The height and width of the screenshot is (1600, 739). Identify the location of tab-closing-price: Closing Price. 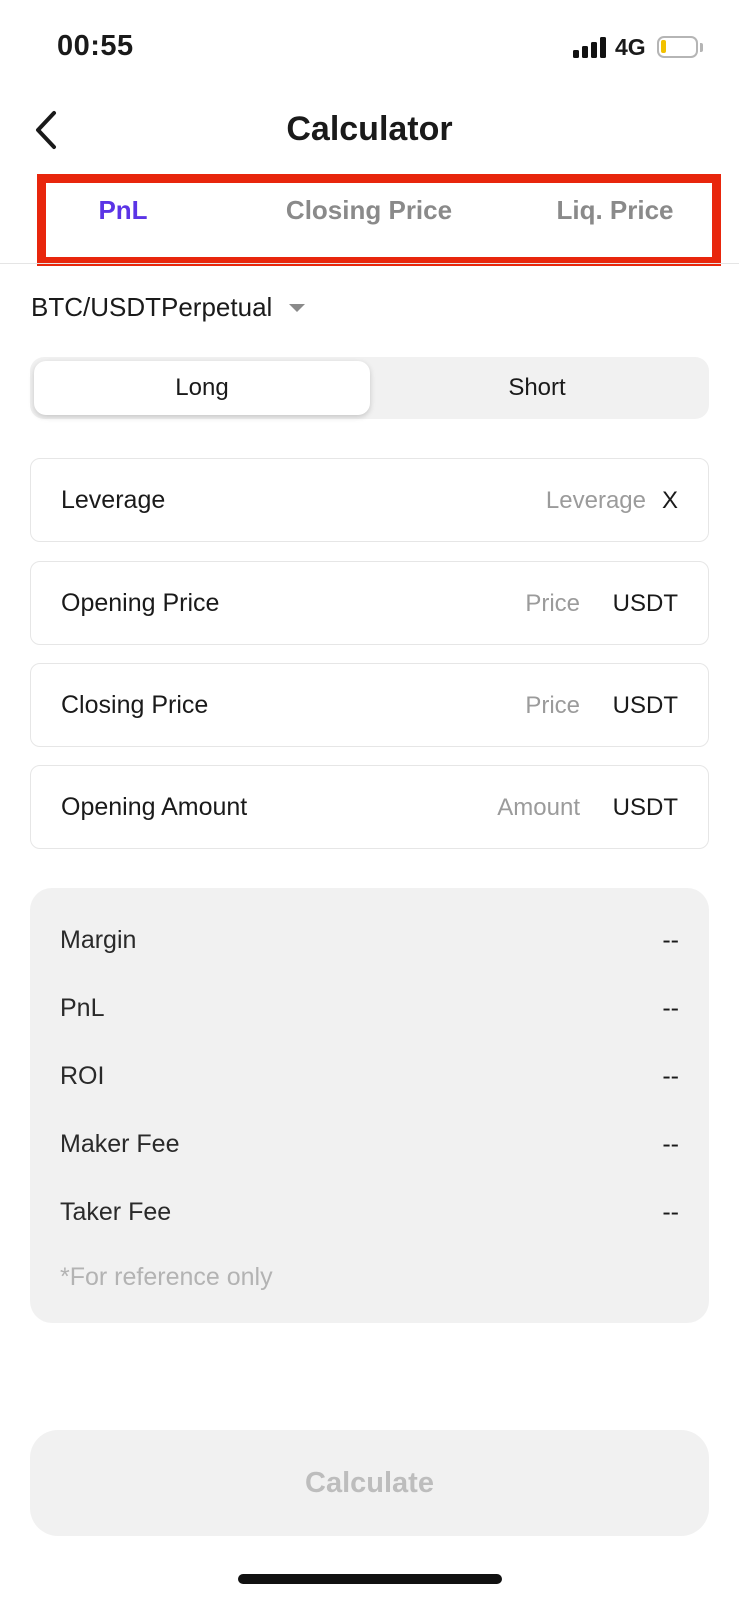
(369, 210).